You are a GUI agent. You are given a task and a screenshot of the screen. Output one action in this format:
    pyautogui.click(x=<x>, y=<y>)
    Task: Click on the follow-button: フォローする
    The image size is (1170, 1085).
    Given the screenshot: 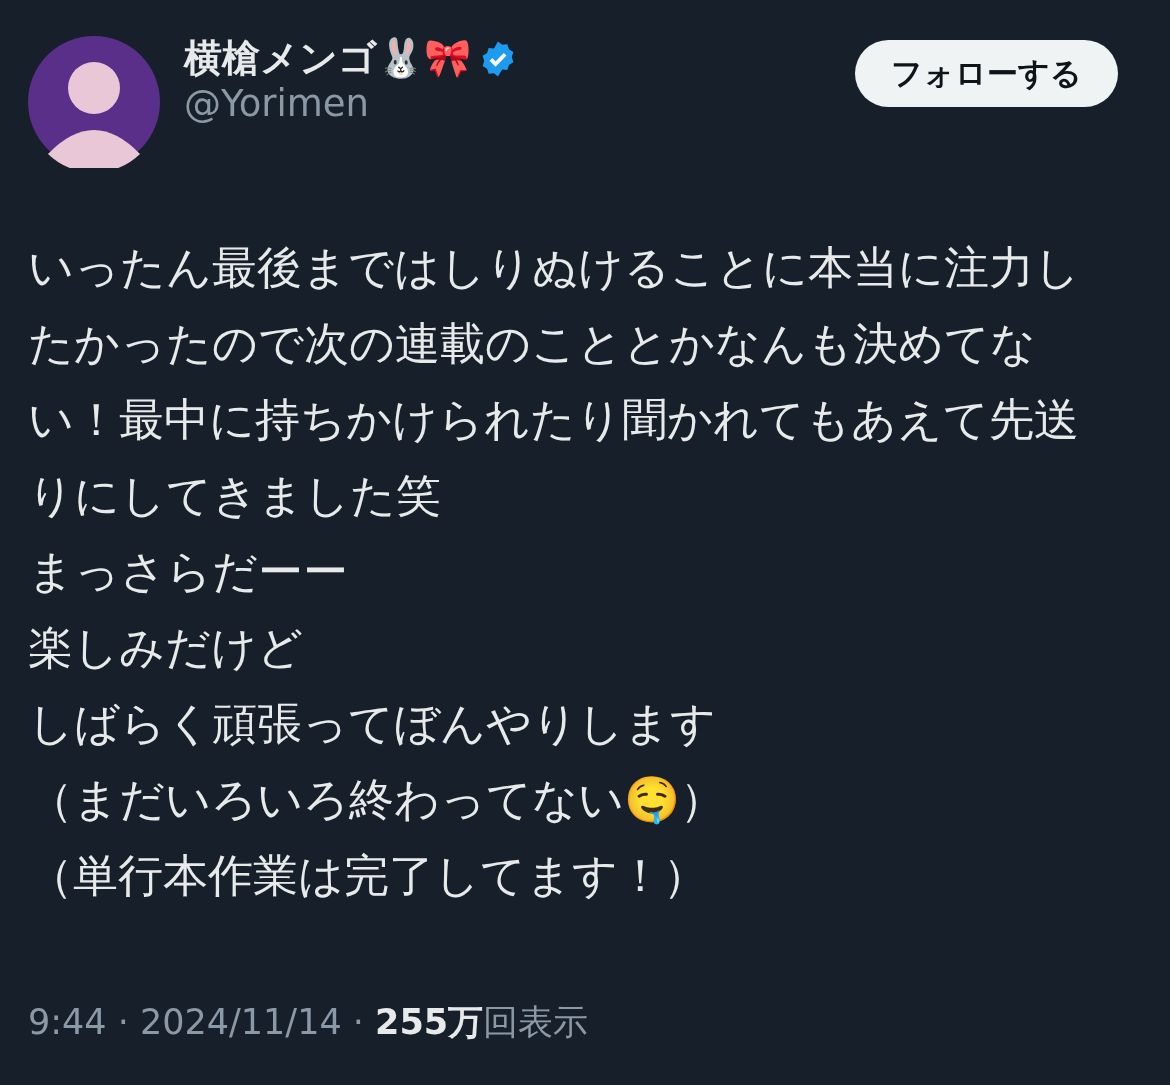 What is the action you would take?
    pyautogui.click(x=986, y=73)
    